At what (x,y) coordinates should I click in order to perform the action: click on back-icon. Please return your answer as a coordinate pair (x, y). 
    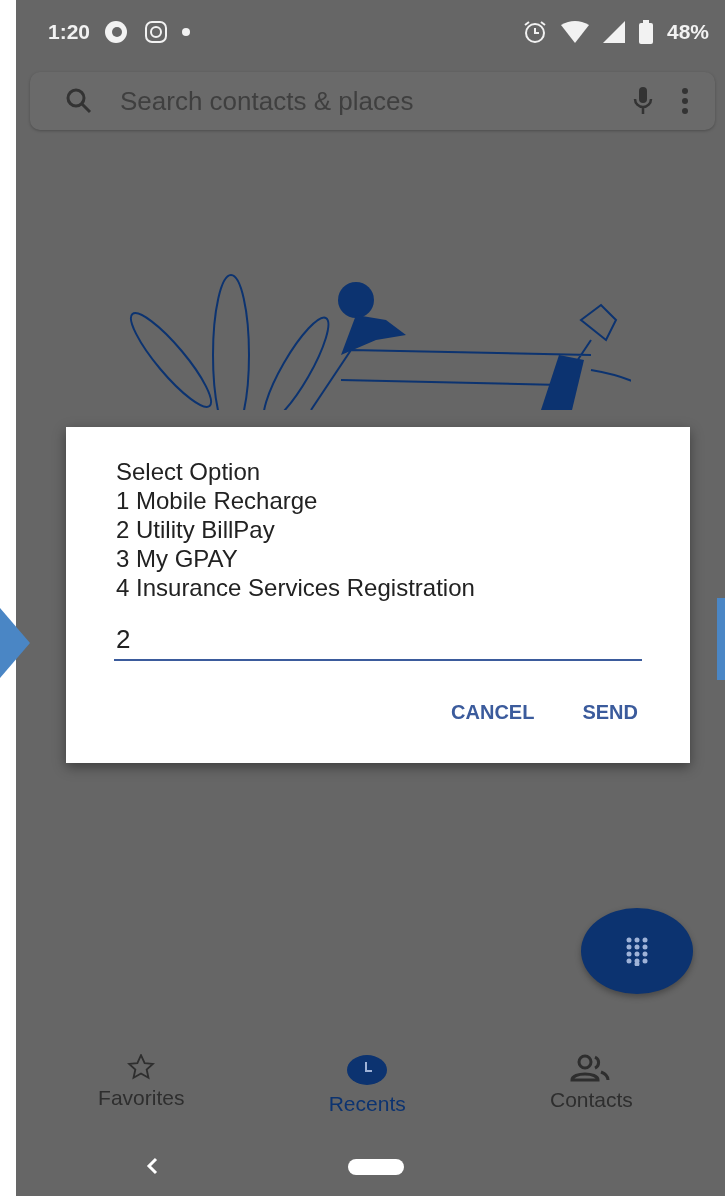
    Looking at the image, I should click on (152, 1166).